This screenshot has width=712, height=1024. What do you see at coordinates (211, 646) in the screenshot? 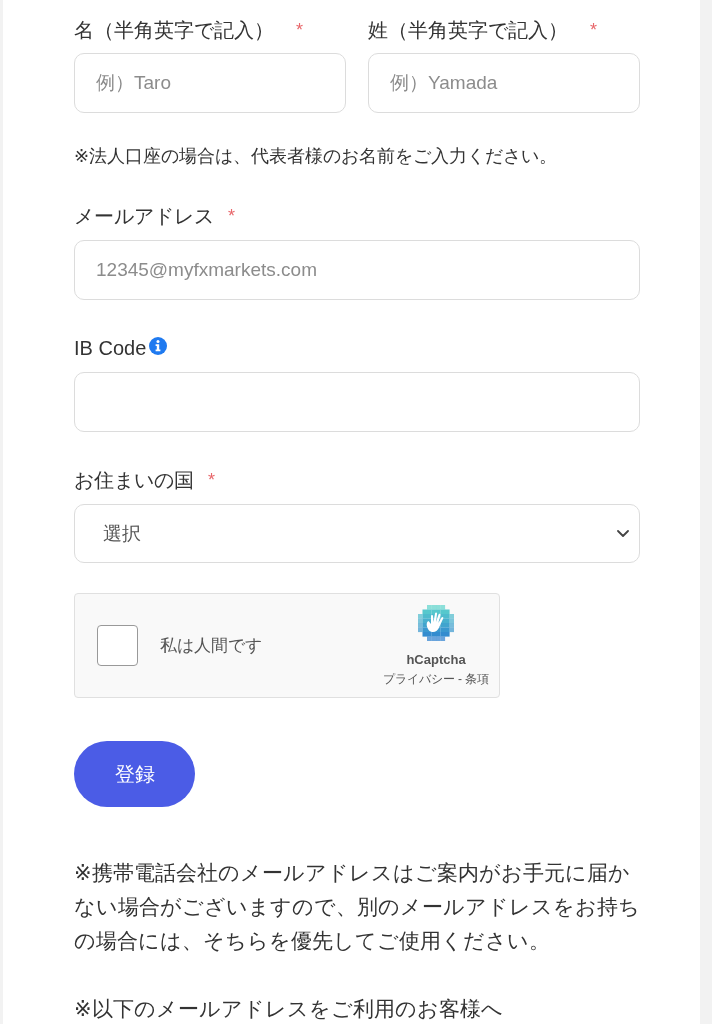
I see `captcha-label: 私は人間です` at bounding box center [211, 646].